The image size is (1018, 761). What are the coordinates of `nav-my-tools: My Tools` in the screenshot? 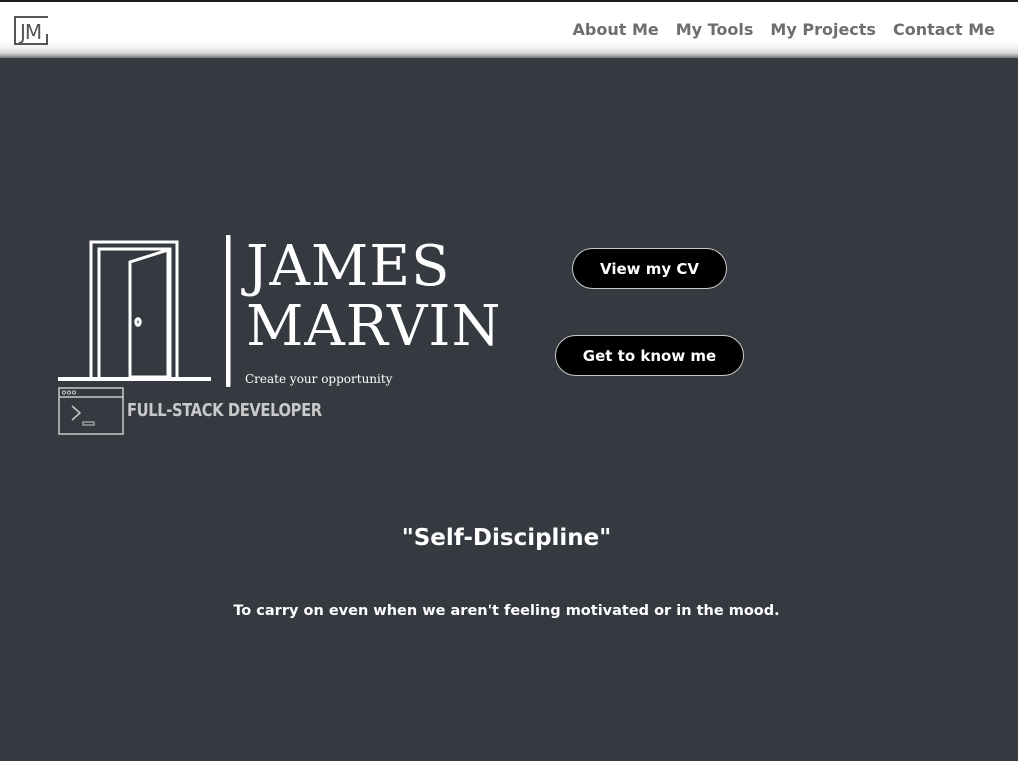 It's located at (715, 29).